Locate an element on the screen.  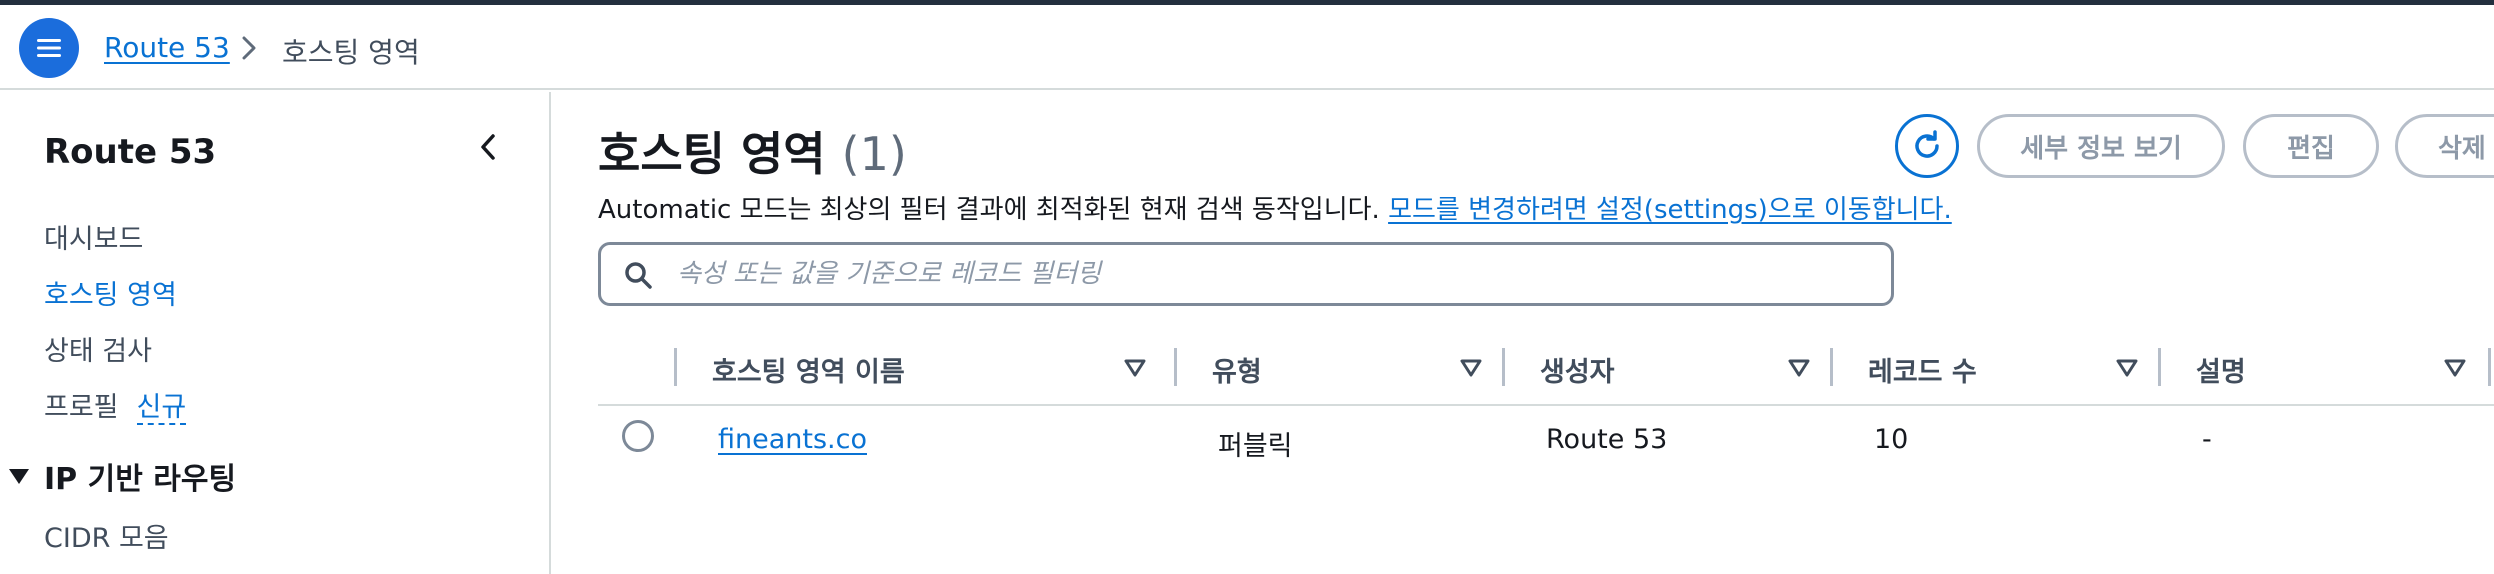
sidebar-item-label: 프로필 is located at coordinates (81, 407).